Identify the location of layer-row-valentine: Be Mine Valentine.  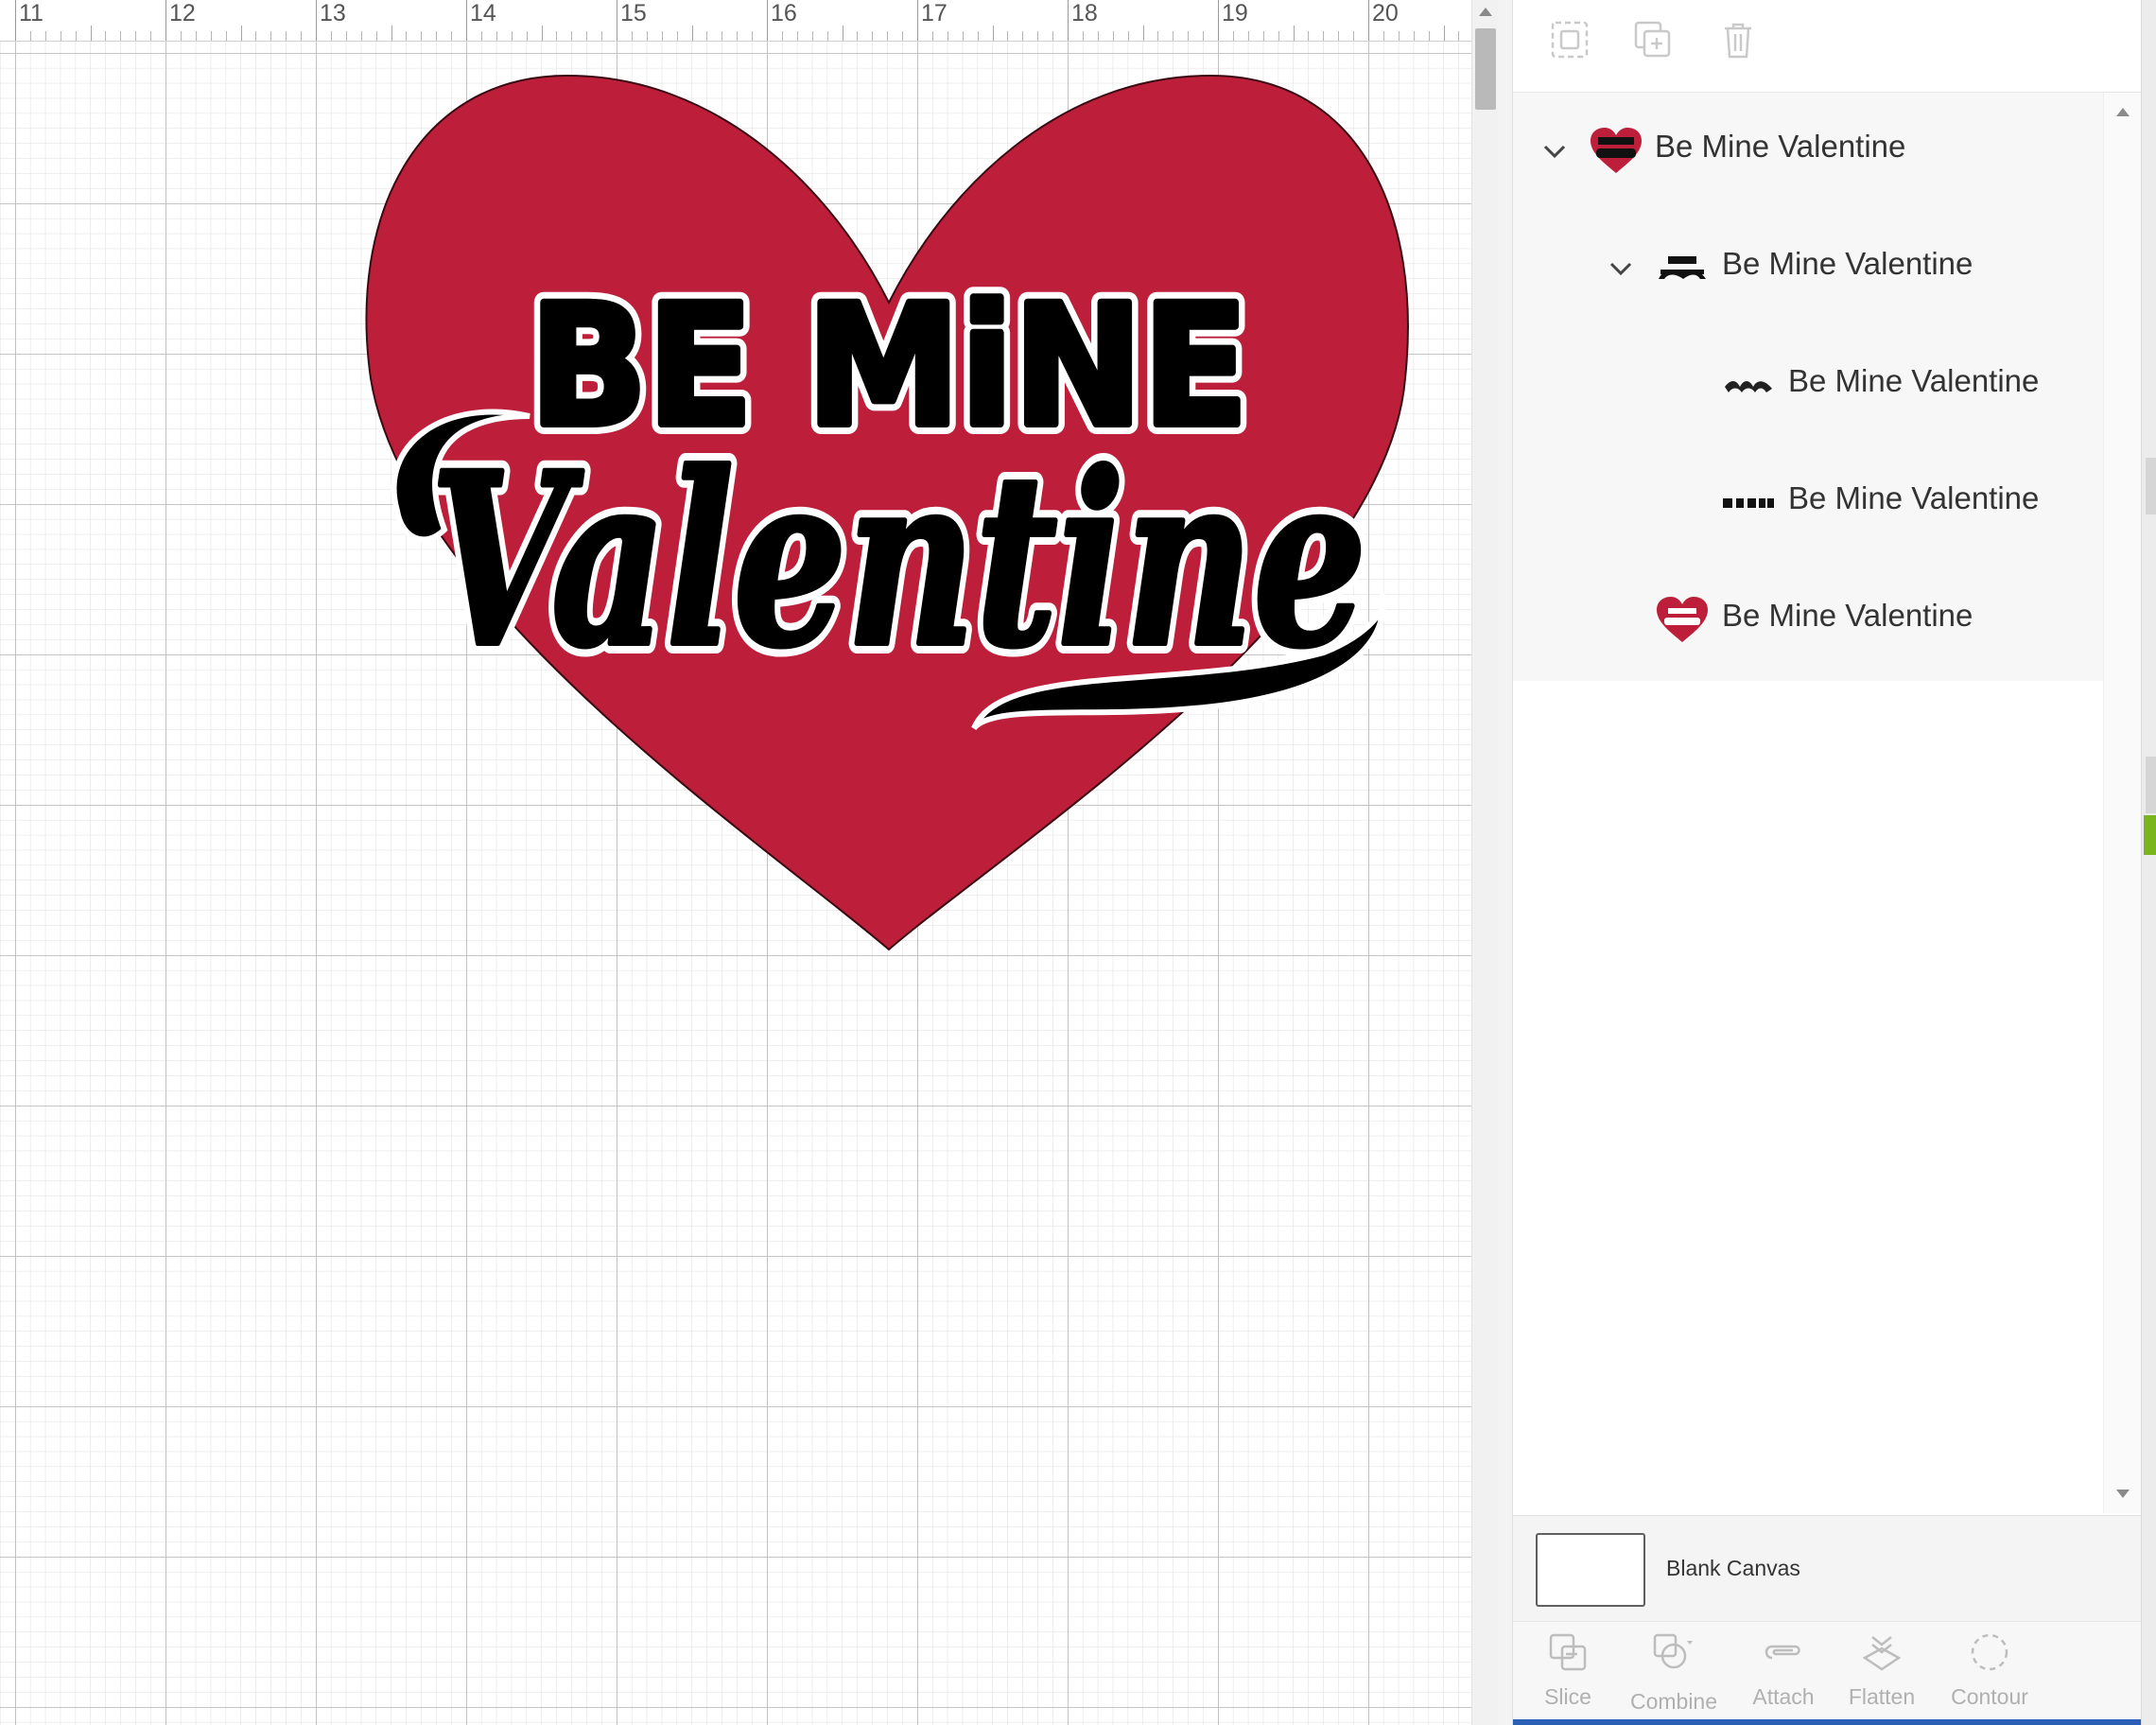
(1808, 385).